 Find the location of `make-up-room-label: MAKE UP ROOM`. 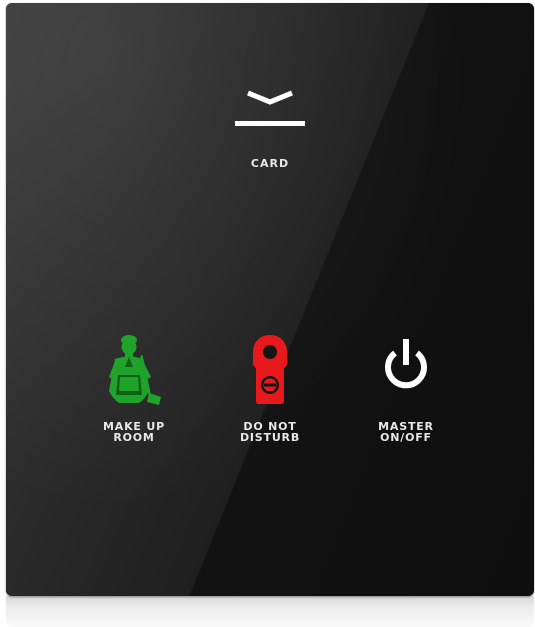

make-up-room-label: MAKE UP ROOM is located at coordinates (134, 432).